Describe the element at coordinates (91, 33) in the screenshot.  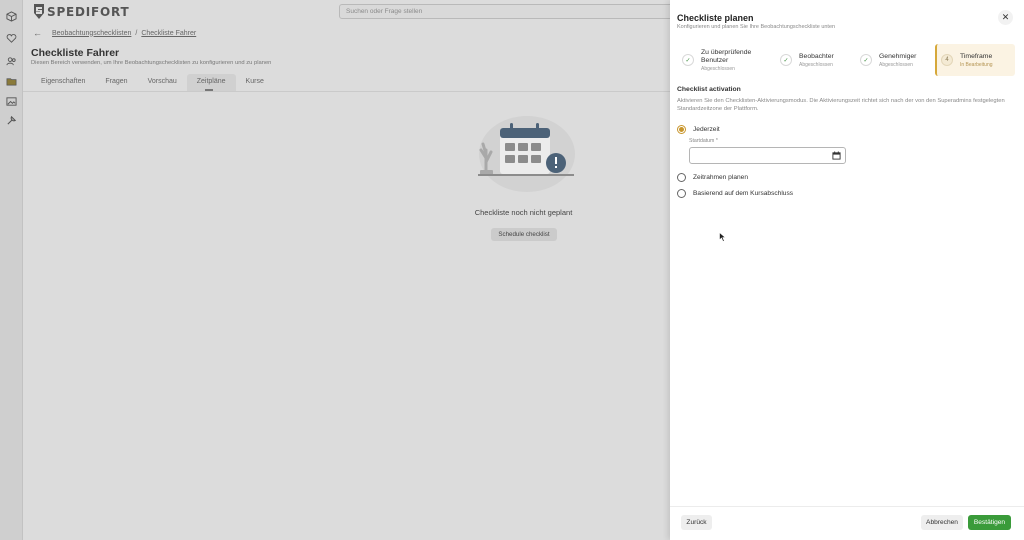
I see `breadcrumb-parent: Beobachtungschecklisten` at that location.